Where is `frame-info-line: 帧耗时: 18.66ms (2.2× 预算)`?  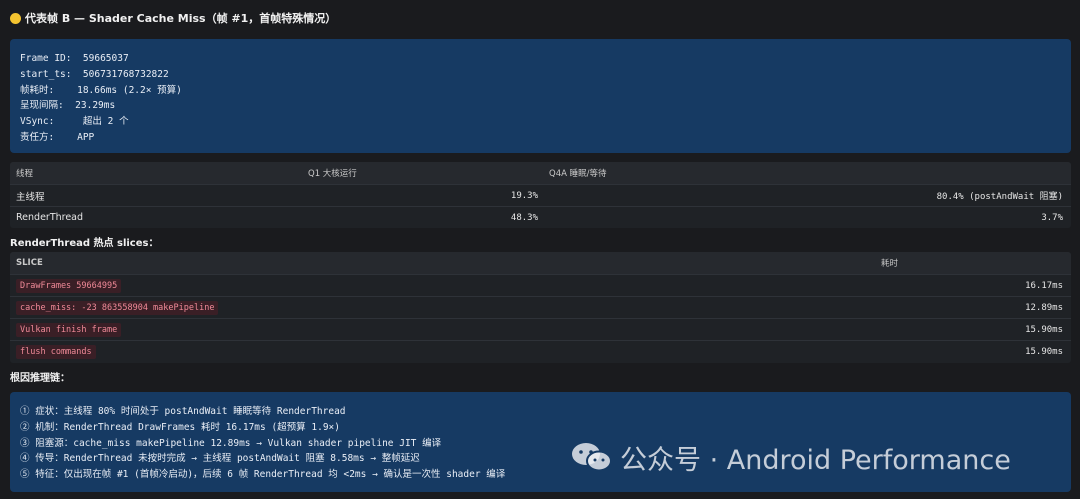 frame-info-line: 帧耗时: 18.66ms (2.2× 预算) is located at coordinates (101, 90).